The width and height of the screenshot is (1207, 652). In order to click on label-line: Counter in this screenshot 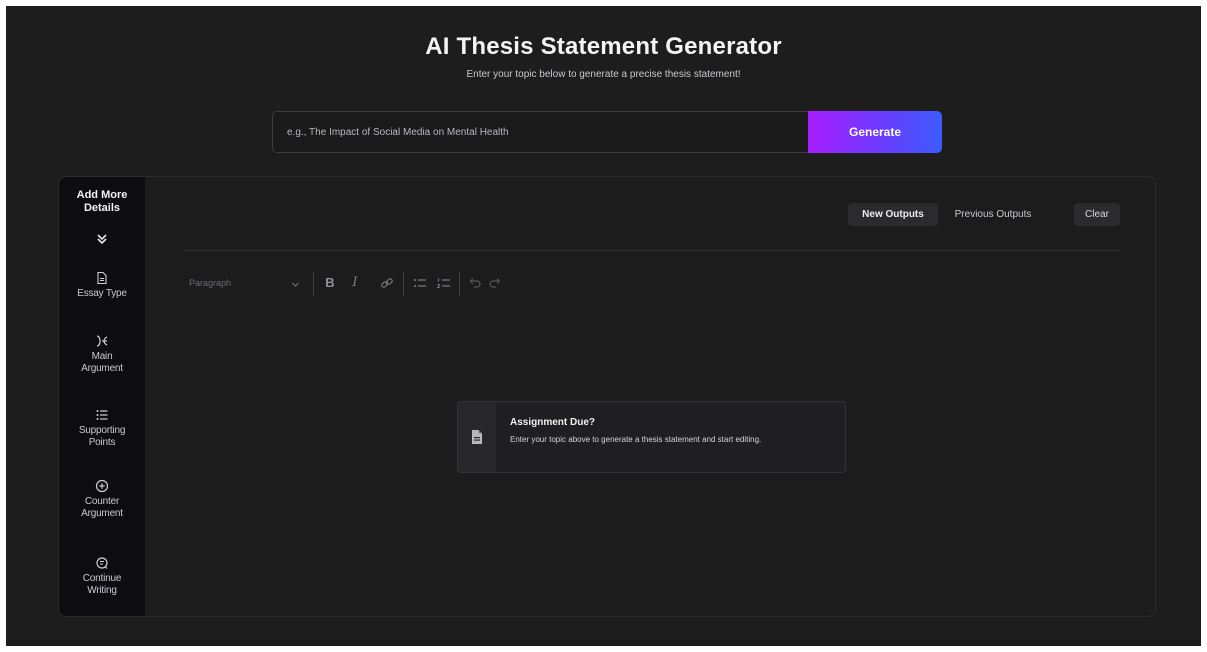, I will do `click(102, 501)`.